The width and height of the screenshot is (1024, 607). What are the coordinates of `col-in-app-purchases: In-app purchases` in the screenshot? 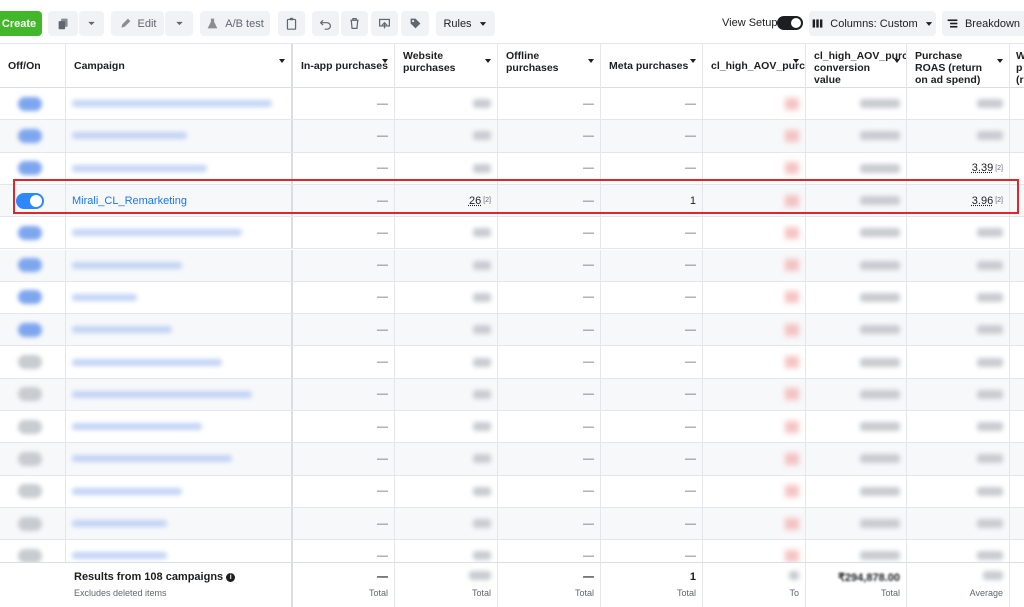 It's located at (344, 66).